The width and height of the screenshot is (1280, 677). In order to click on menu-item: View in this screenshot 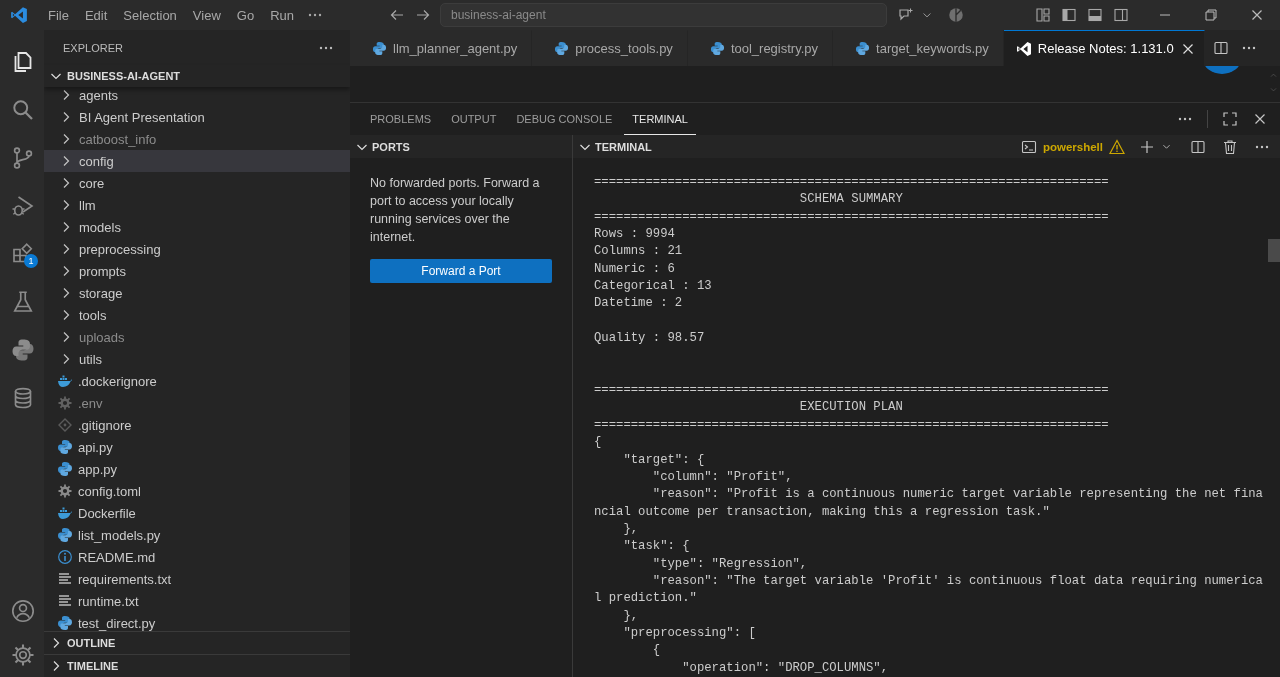, I will do `click(206, 15)`.